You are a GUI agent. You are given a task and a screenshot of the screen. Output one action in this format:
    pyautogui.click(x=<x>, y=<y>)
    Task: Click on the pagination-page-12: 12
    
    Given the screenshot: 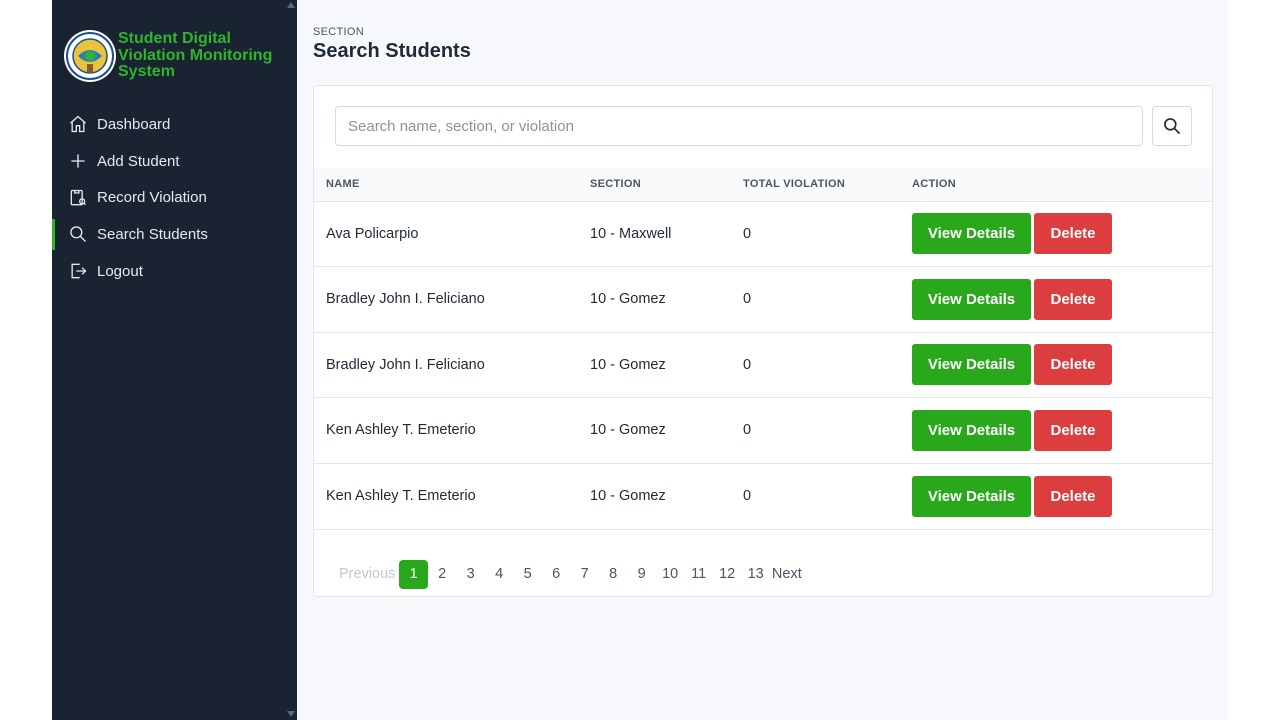 What is the action you would take?
    pyautogui.click(x=727, y=574)
    